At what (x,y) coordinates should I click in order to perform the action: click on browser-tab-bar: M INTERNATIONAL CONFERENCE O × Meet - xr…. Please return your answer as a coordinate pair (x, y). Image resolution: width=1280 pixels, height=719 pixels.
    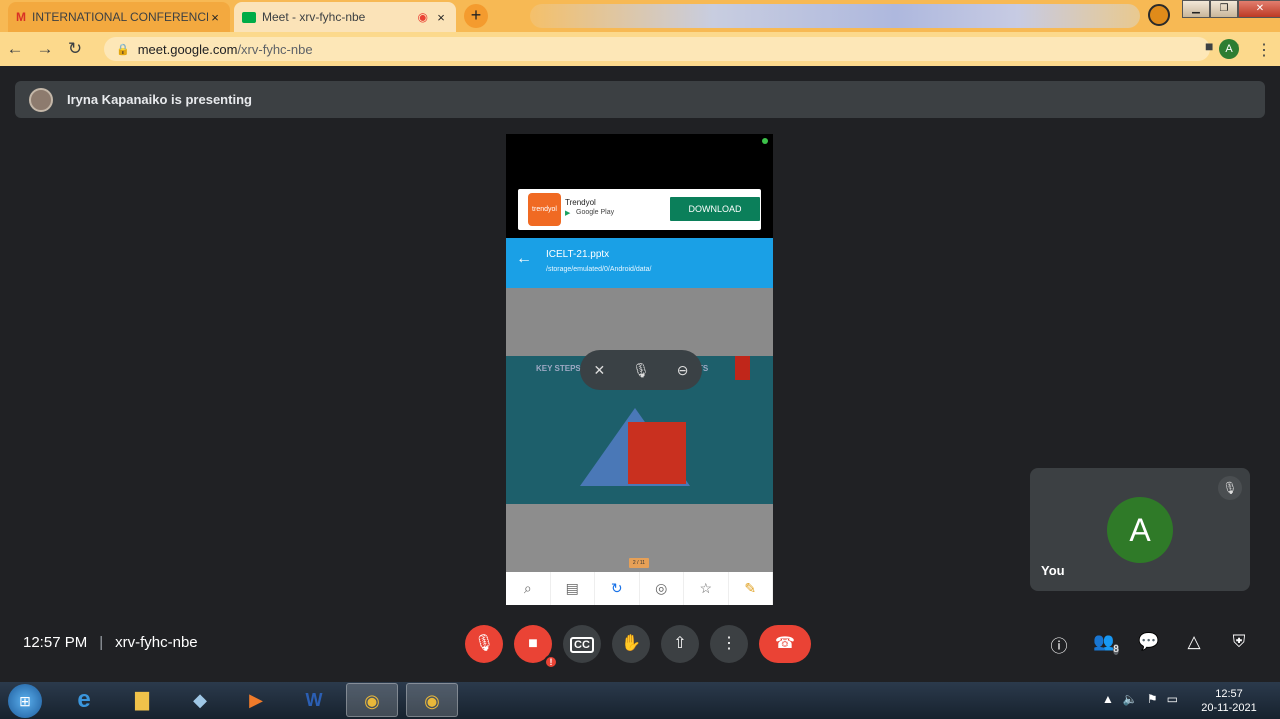
    Looking at the image, I should click on (640, 16).